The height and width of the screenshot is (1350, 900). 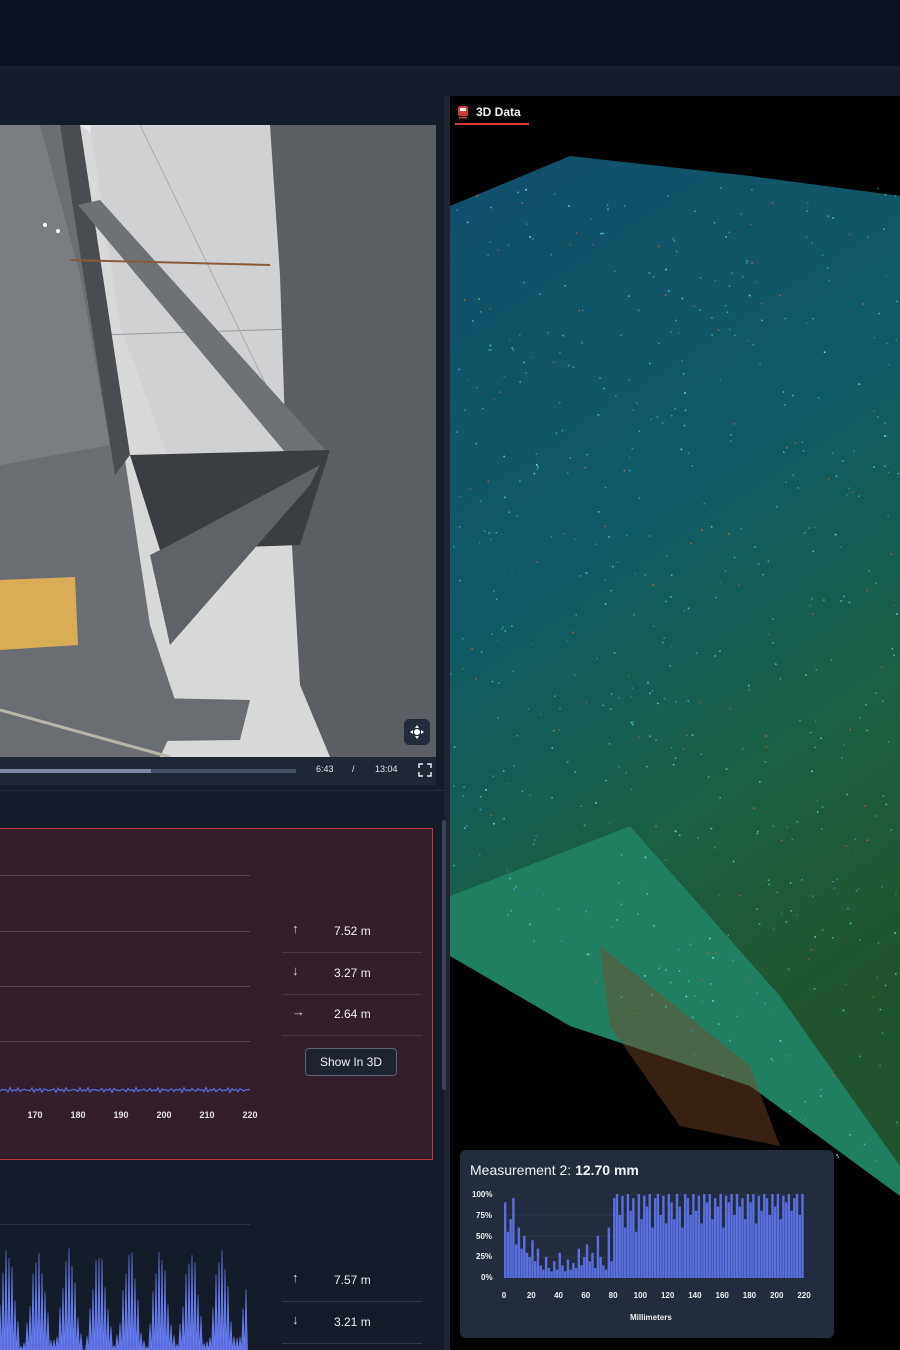 I want to click on stat-max-height-2: ↑ 7.57 m, so click(x=352, y=1281).